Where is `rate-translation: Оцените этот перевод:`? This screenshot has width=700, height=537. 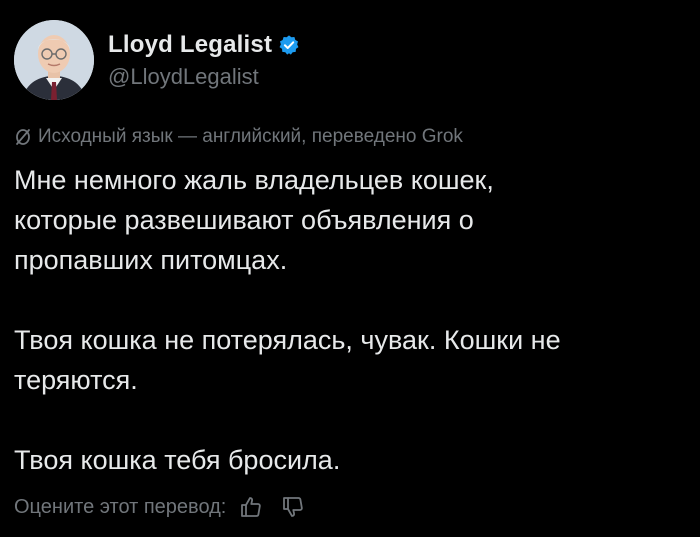 rate-translation: Оцените этот перевод: is located at coordinates (168, 507).